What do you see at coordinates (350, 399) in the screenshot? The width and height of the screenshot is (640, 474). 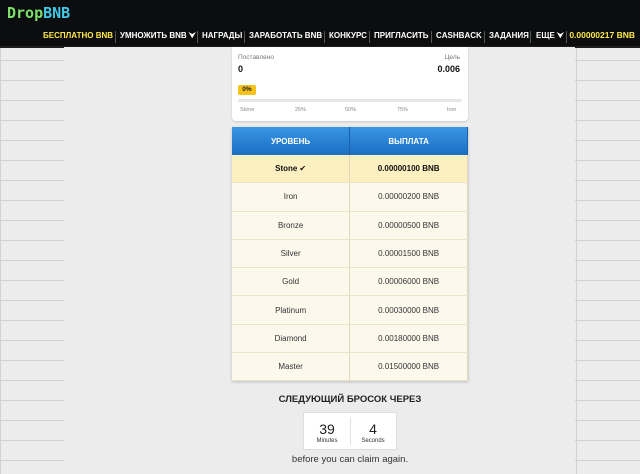 I see `next-roll-title: СЛЕДУЮЩИЙ БРОСОК ЧЕРЕЗ` at bounding box center [350, 399].